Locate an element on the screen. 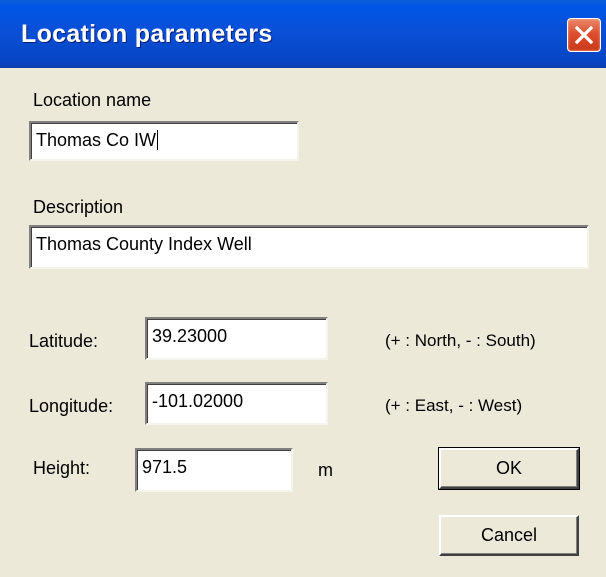  longitude-value: -101.02000 is located at coordinates (198, 401).